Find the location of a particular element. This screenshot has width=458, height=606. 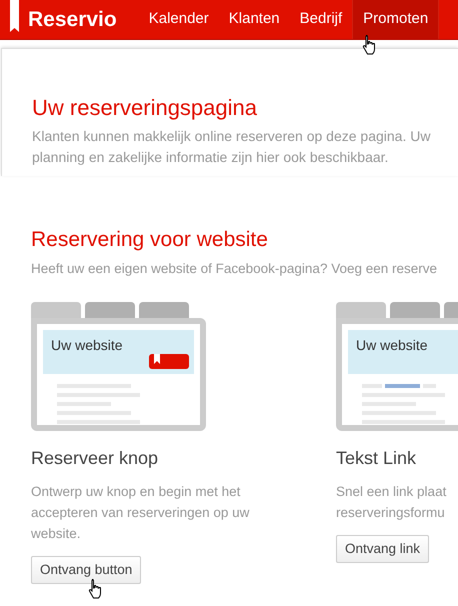

card-description: Ontwerp uw knop en begin met het is located at coordinates (136, 492).